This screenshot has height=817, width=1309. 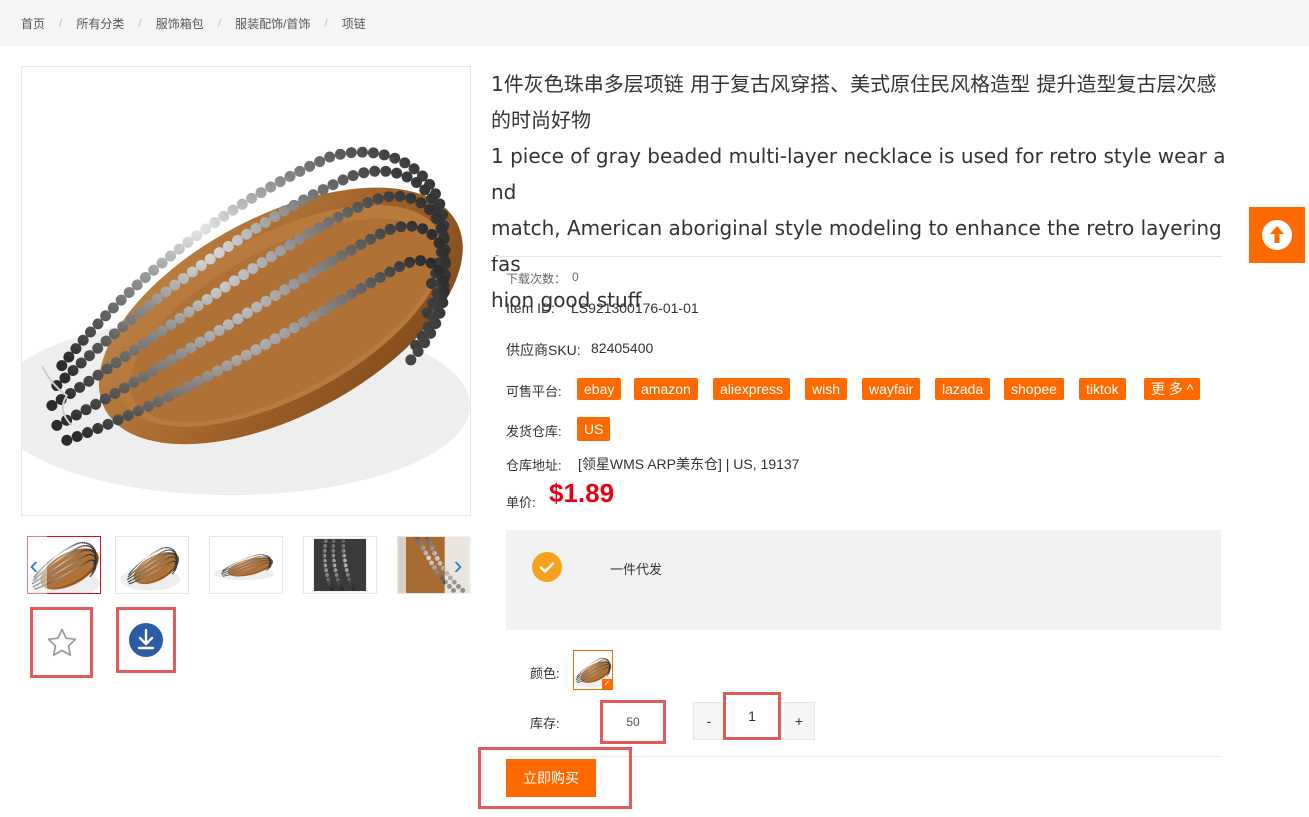 I want to click on quantity-input, so click(x=752, y=716).